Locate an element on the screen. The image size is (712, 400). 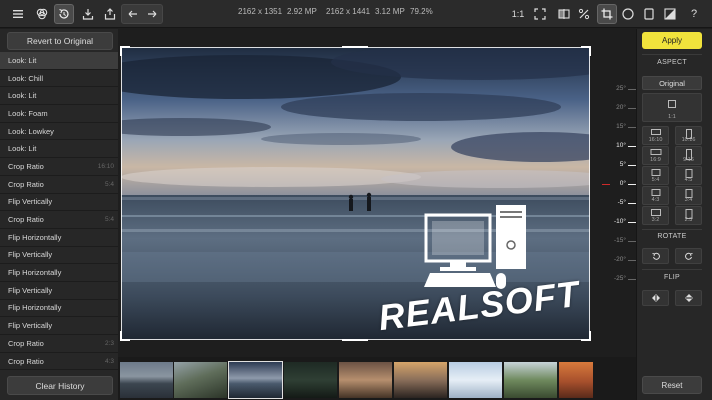
crop-icon is located at coordinates (607, 14).